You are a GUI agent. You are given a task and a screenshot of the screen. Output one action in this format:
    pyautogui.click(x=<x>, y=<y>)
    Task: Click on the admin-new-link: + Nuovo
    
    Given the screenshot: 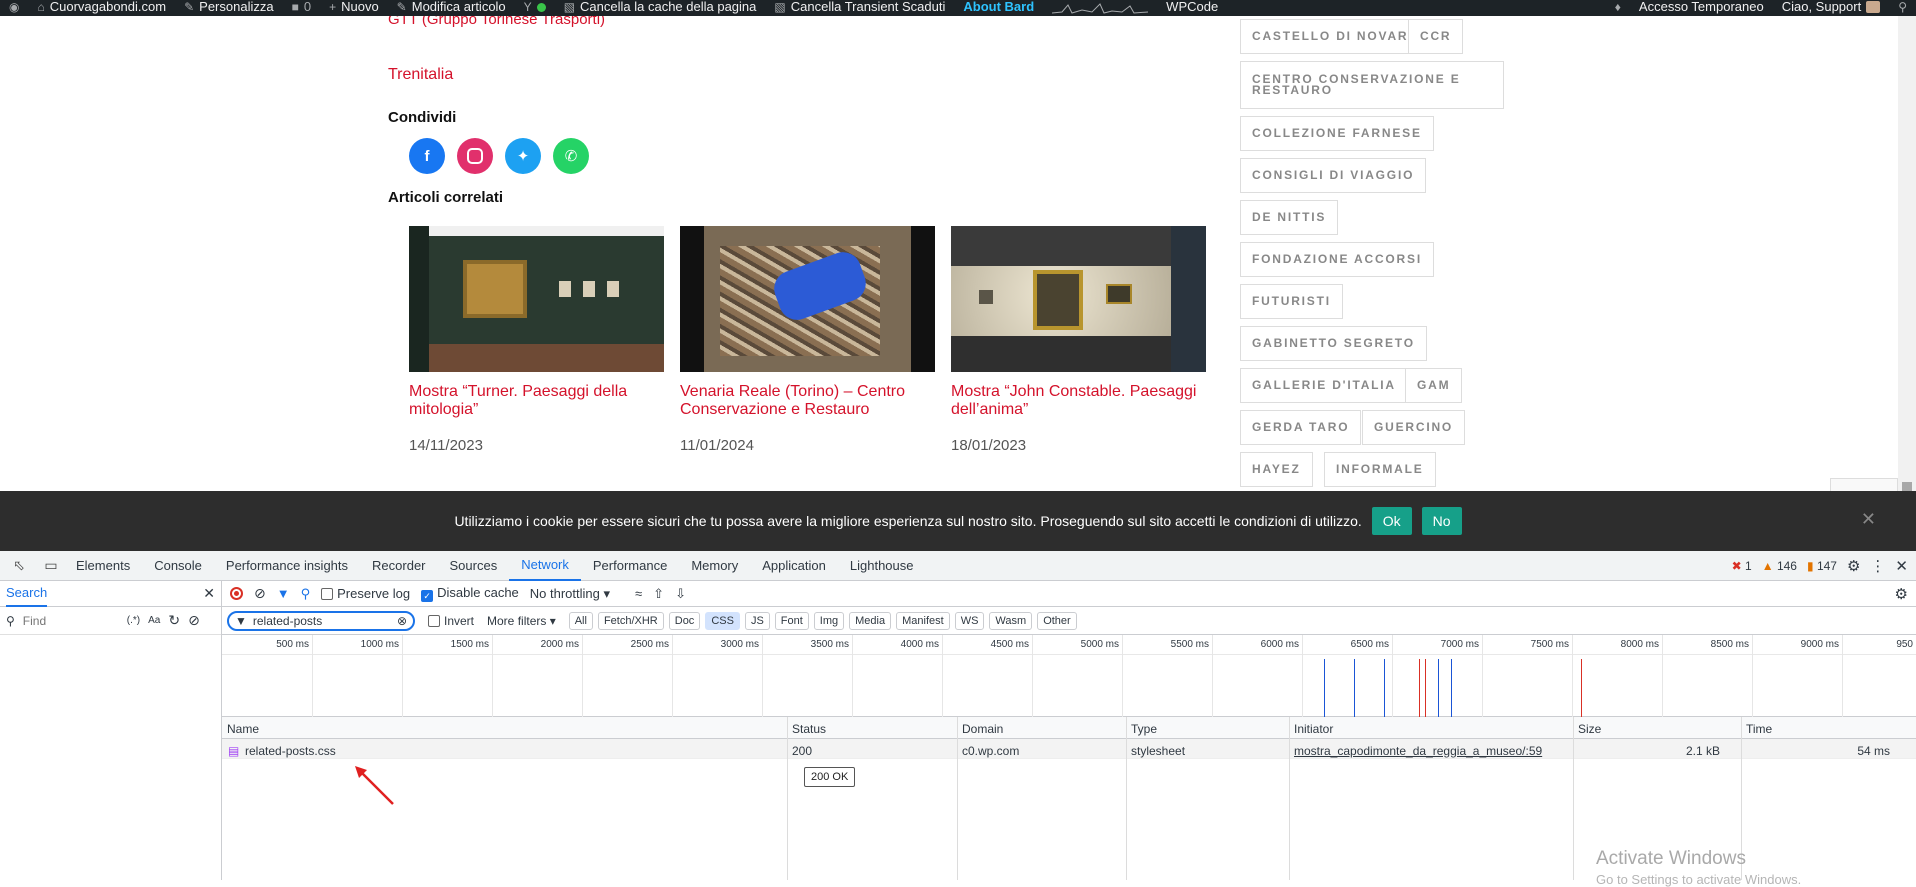 What is the action you would take?
    pyautogui.click(x=354, y=7)
    